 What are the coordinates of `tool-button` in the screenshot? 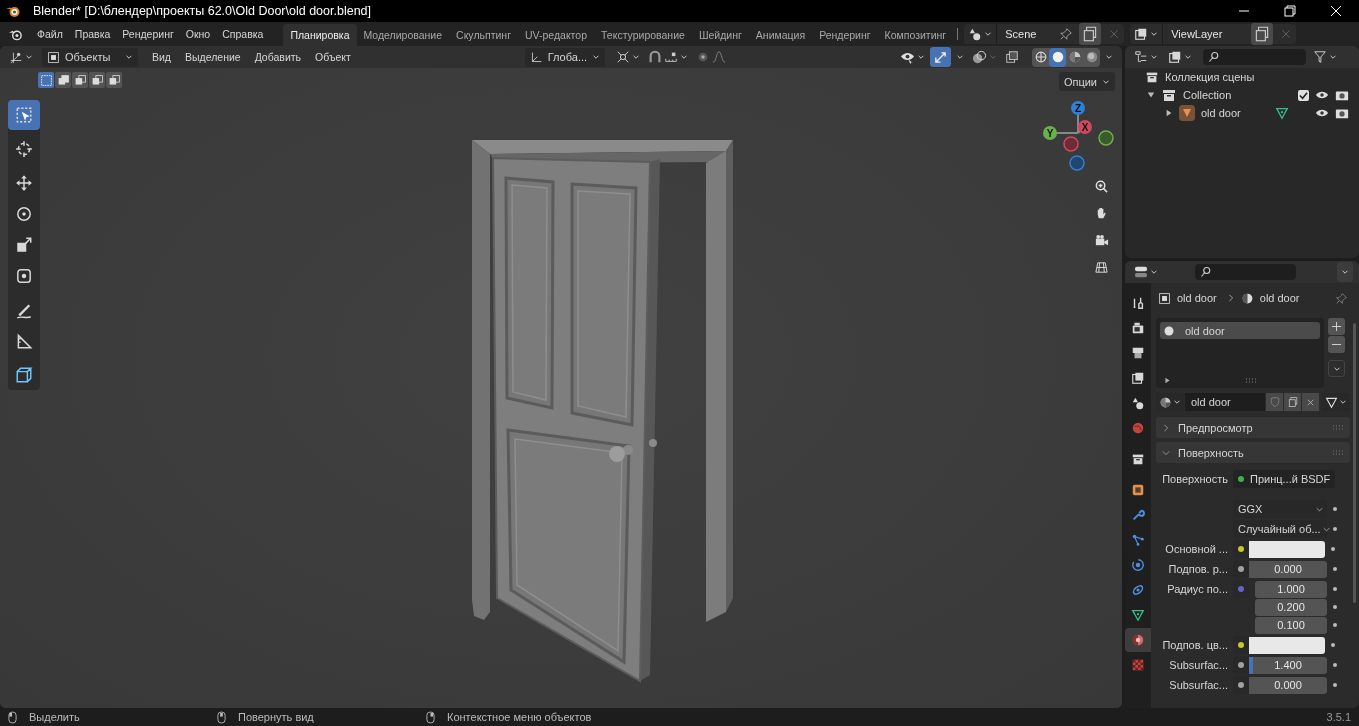 It's located at (24, 115).